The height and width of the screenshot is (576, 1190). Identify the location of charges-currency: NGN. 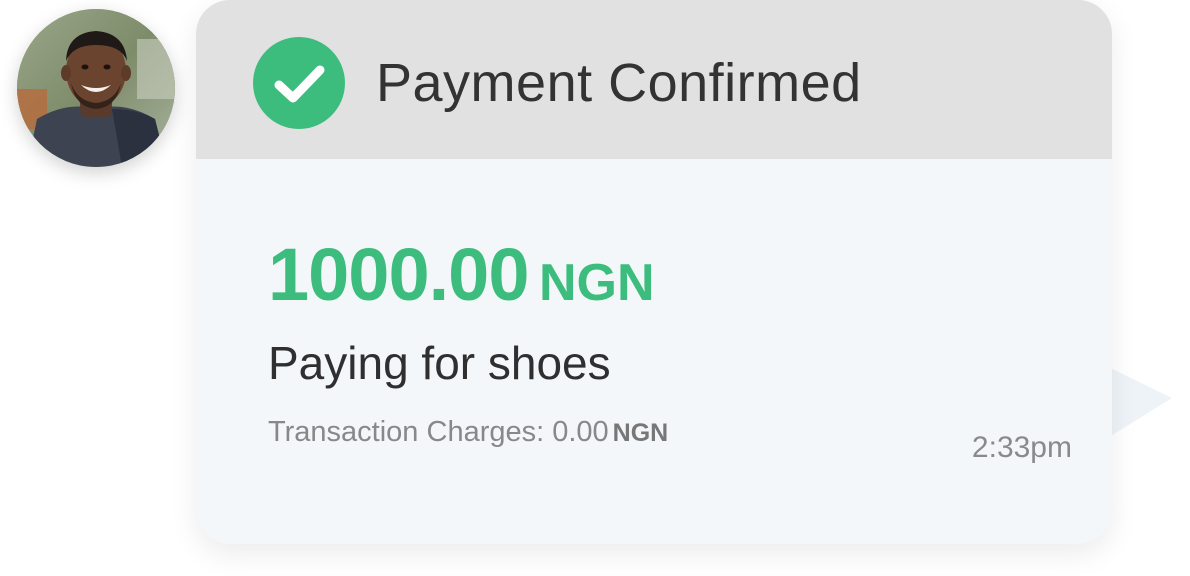
(640, 433).